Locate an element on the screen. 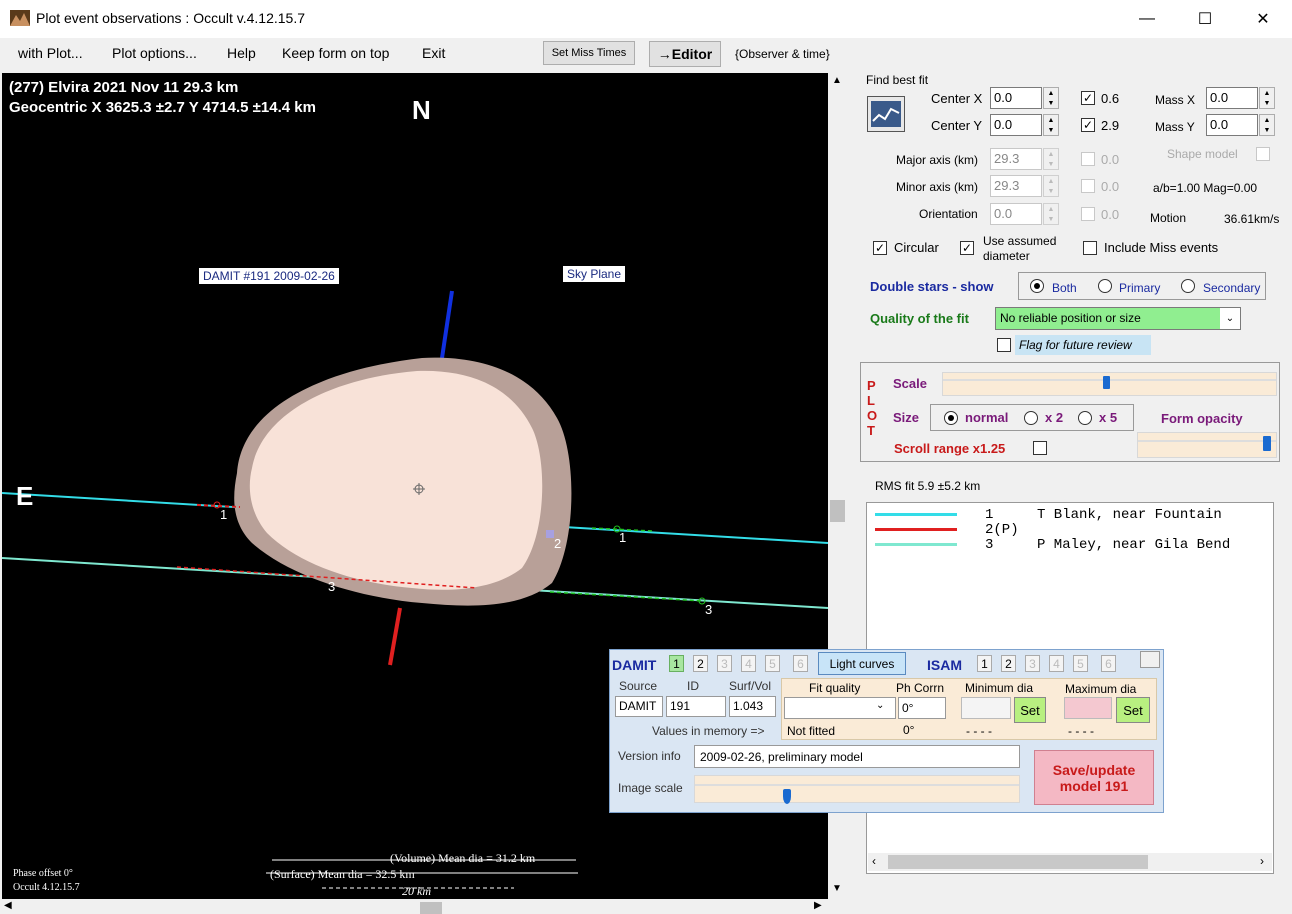  mass-y-input: 0.0 is located at coordinates (1232, 125).